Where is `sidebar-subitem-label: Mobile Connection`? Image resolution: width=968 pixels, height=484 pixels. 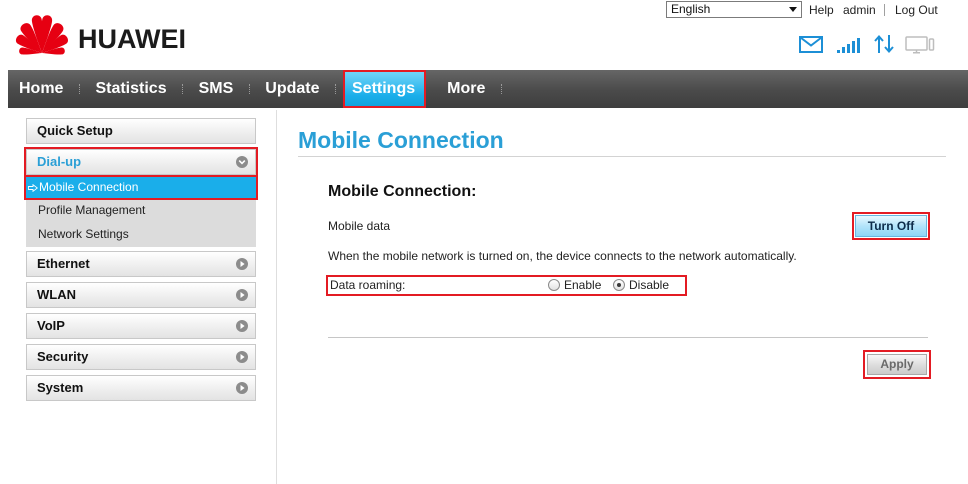
sidebar-subitem-label: Mobile Connection is located at coordinates (89, 187).